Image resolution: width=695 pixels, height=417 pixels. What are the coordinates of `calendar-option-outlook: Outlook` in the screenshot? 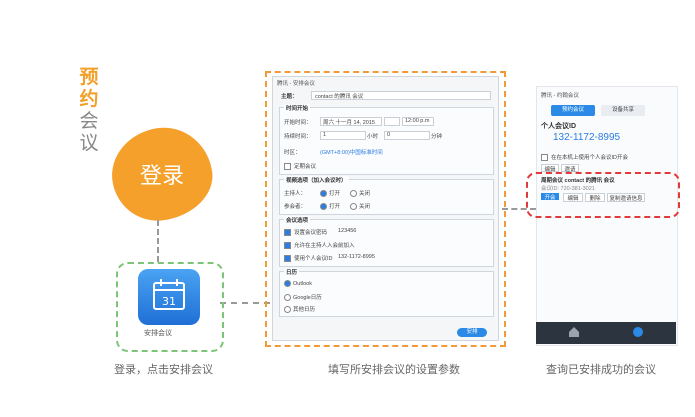 It's located at (298, 283).